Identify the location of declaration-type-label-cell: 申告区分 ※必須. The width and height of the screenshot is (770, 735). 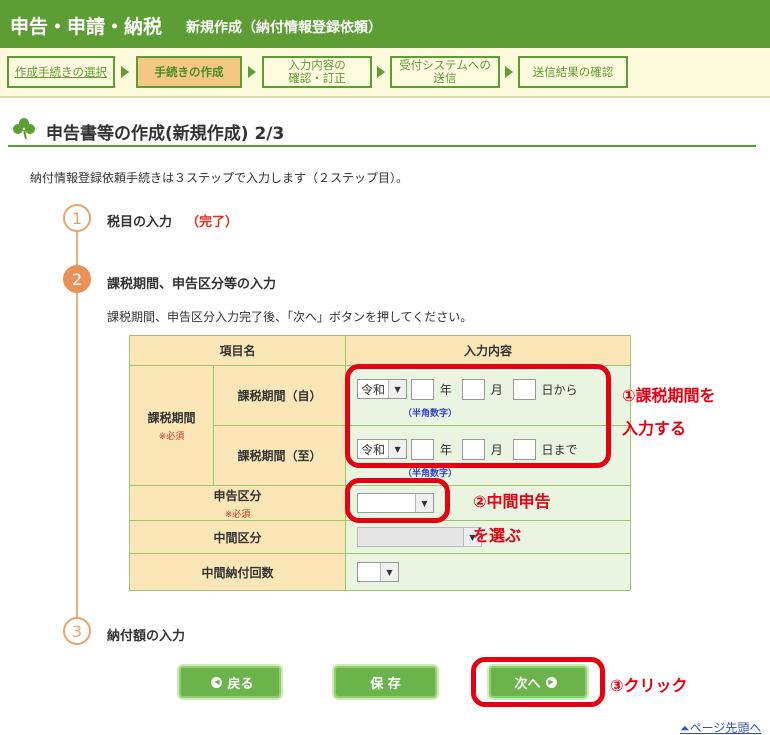
(237, 503).